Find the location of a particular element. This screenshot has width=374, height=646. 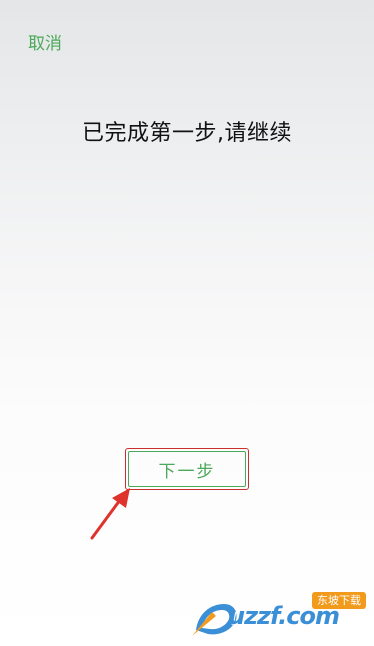

cancel-link: 取消 is located at coordinates (45, 44).